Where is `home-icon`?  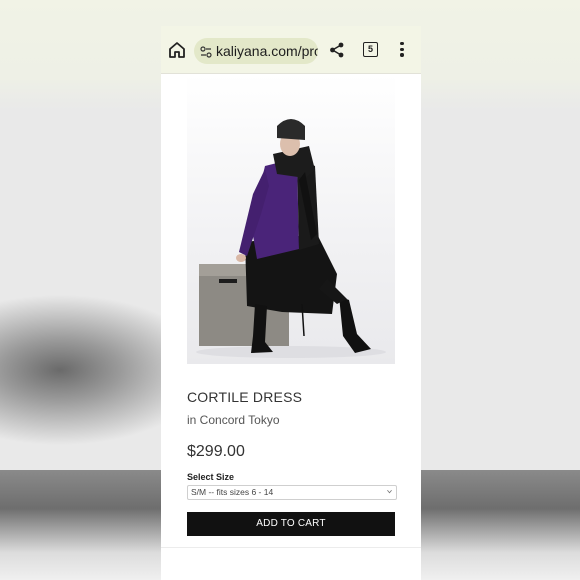
home-icon is located at coordinates (177, 50).